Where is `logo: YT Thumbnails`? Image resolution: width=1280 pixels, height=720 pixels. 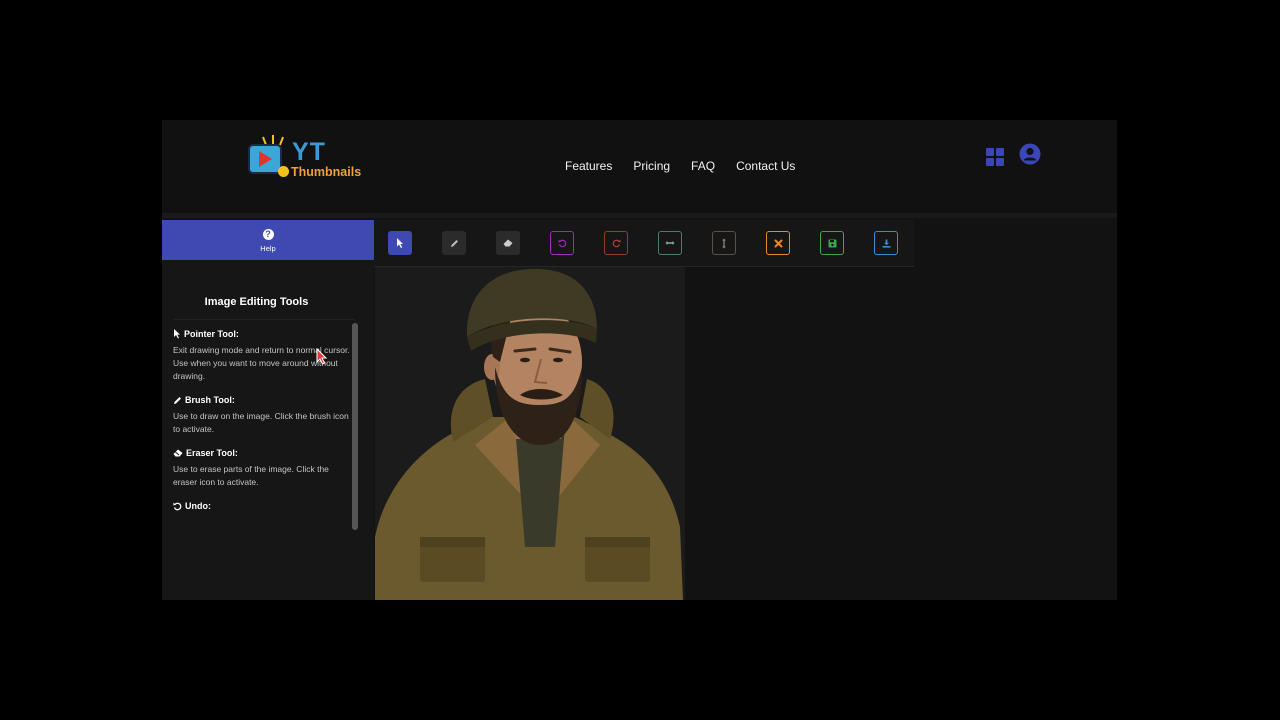
logo: YT Thumbnails is located at coordinates (305, 158).